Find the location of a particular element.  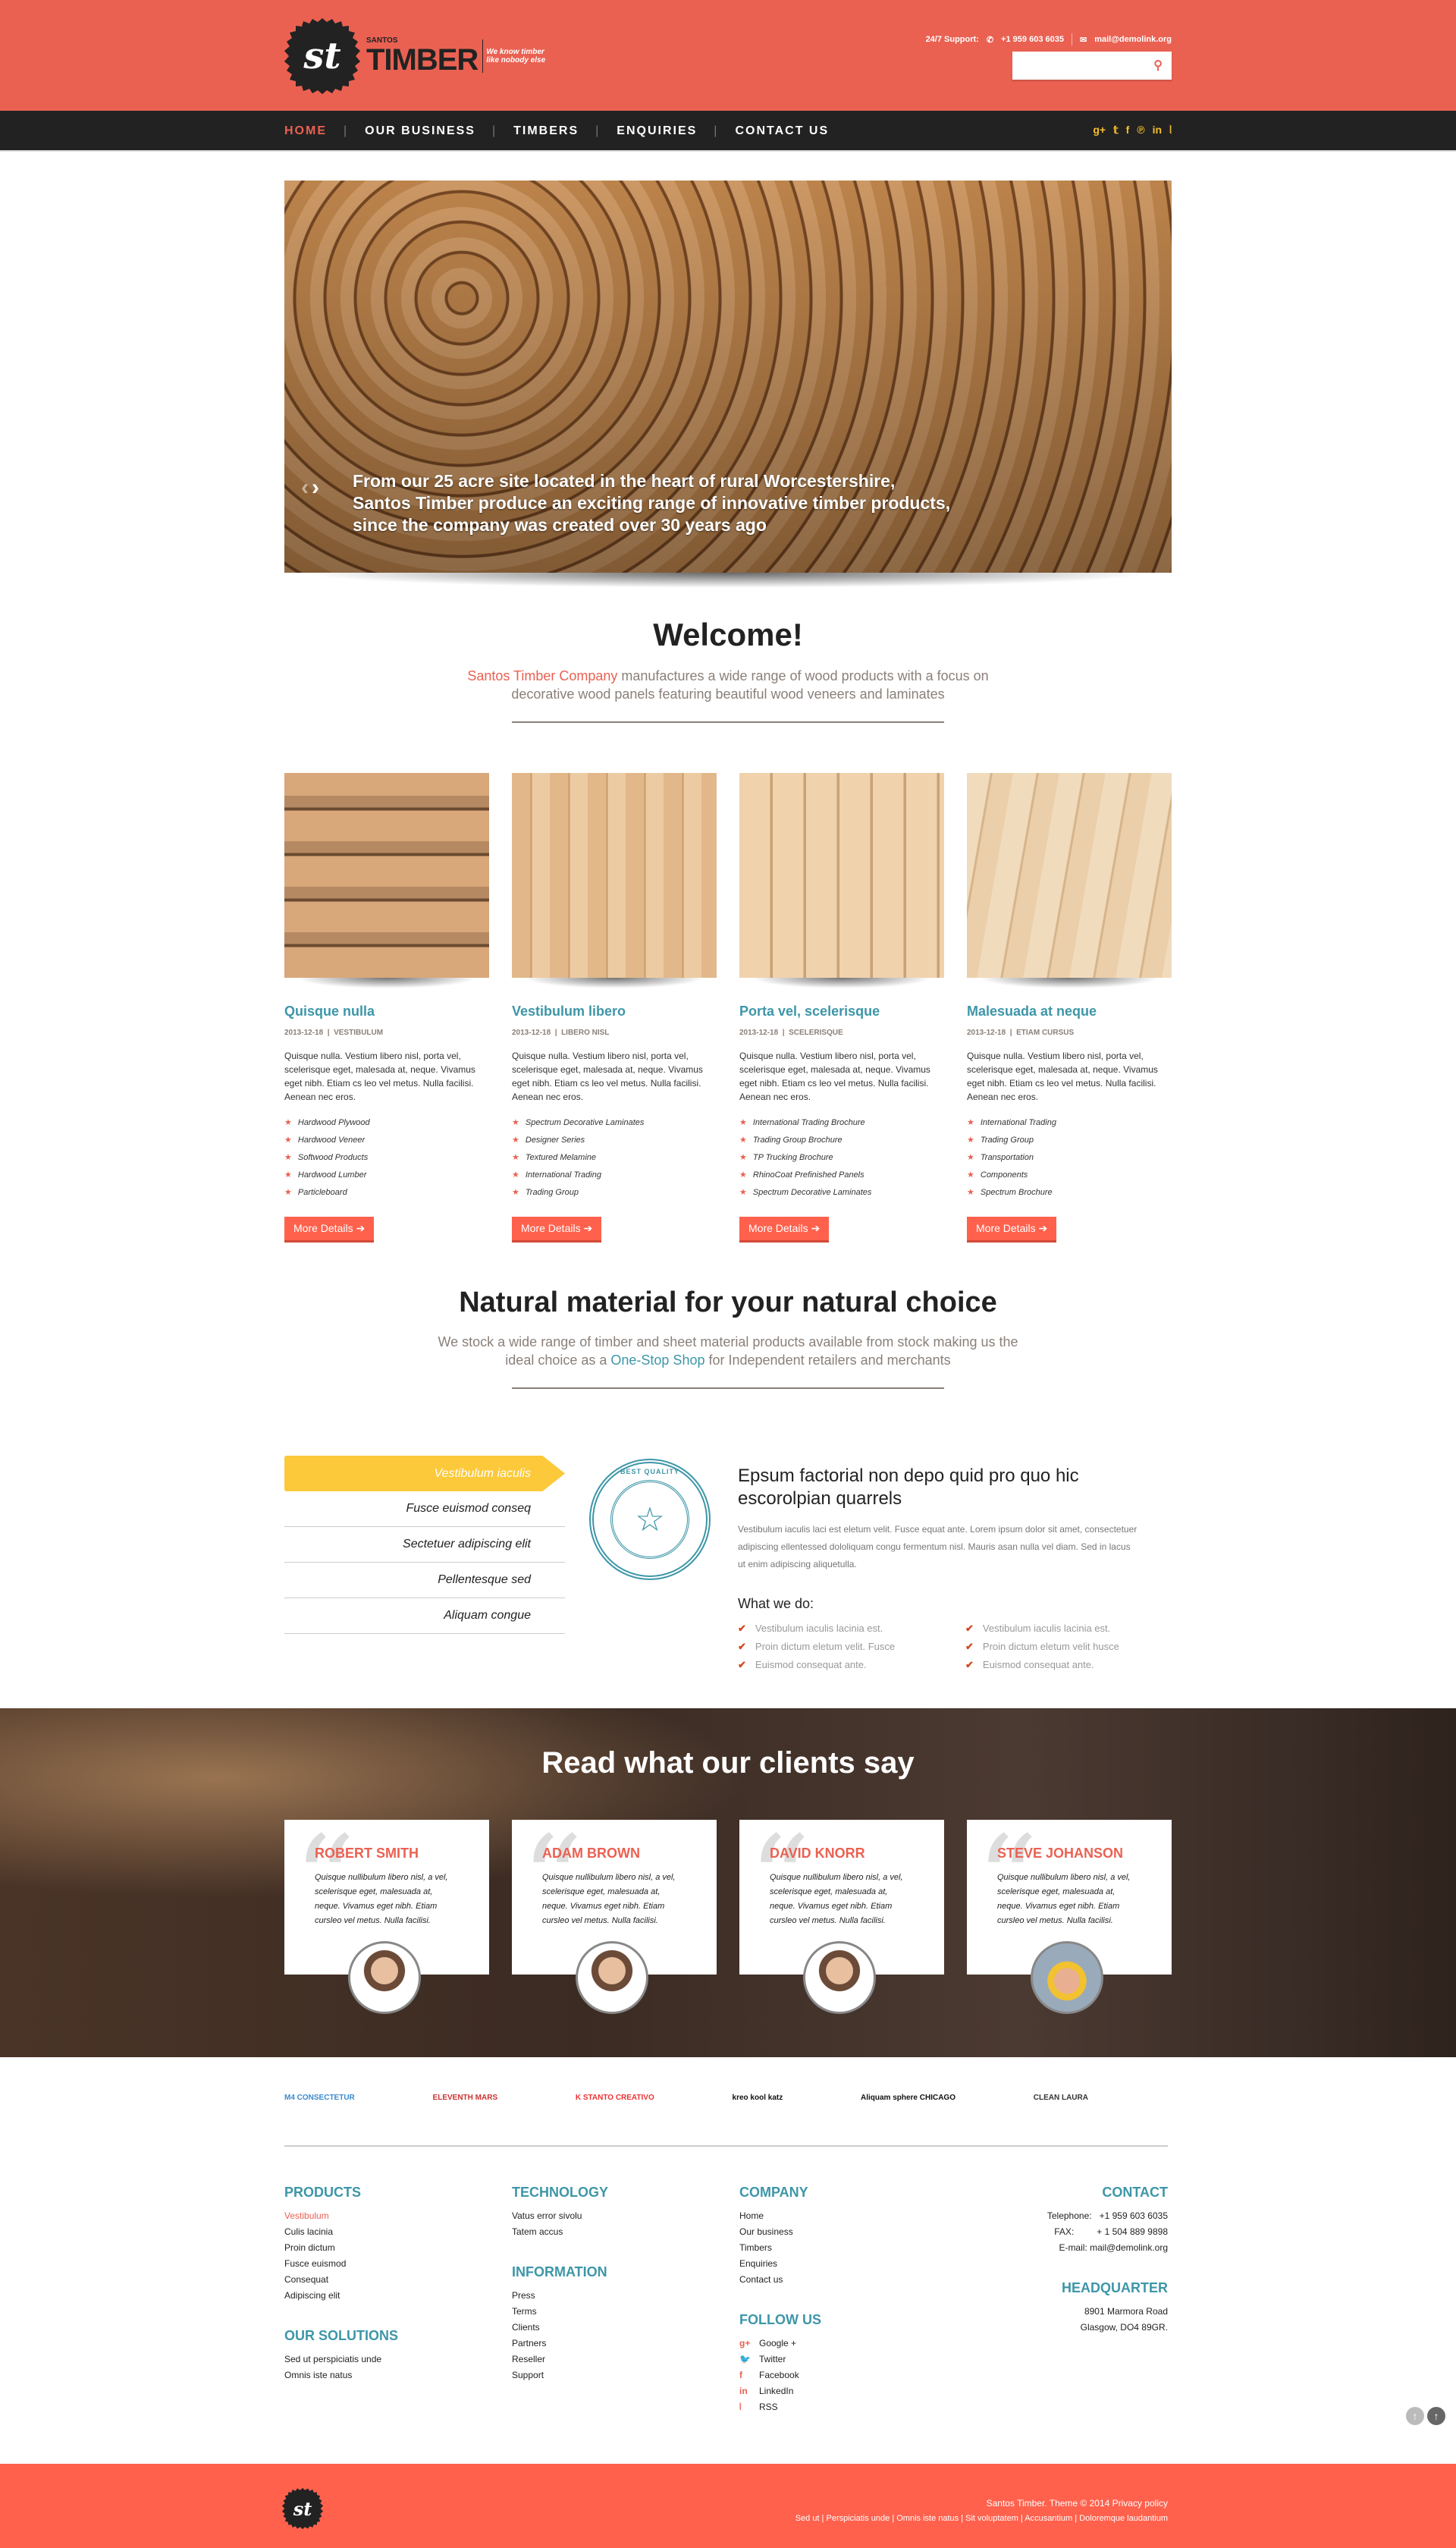

product-title: Malesuada at neque is located at coordinates (1069, 1012).